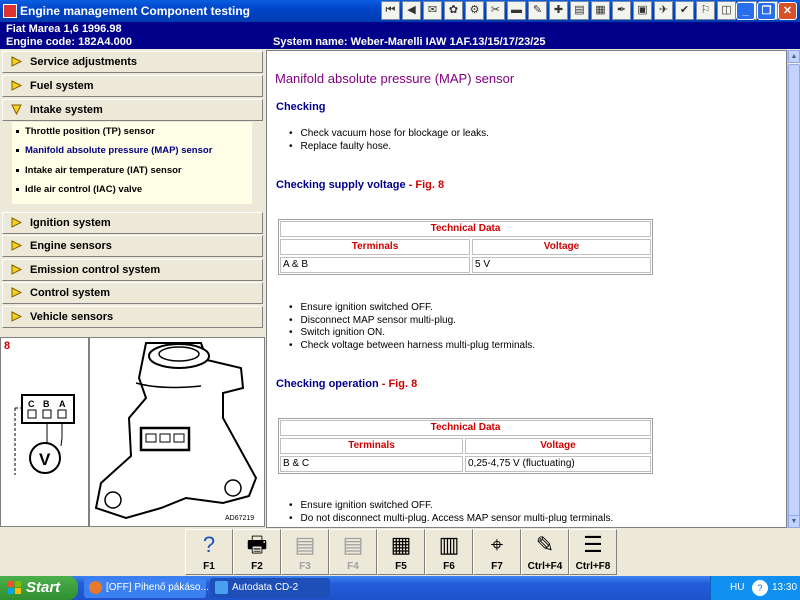 Image resolution: width=800 pixels, height=600 pixels. Describe the element at coordinates (135, 11) in the screenshot. I see `window-title: Engine management Component testing` at that location.